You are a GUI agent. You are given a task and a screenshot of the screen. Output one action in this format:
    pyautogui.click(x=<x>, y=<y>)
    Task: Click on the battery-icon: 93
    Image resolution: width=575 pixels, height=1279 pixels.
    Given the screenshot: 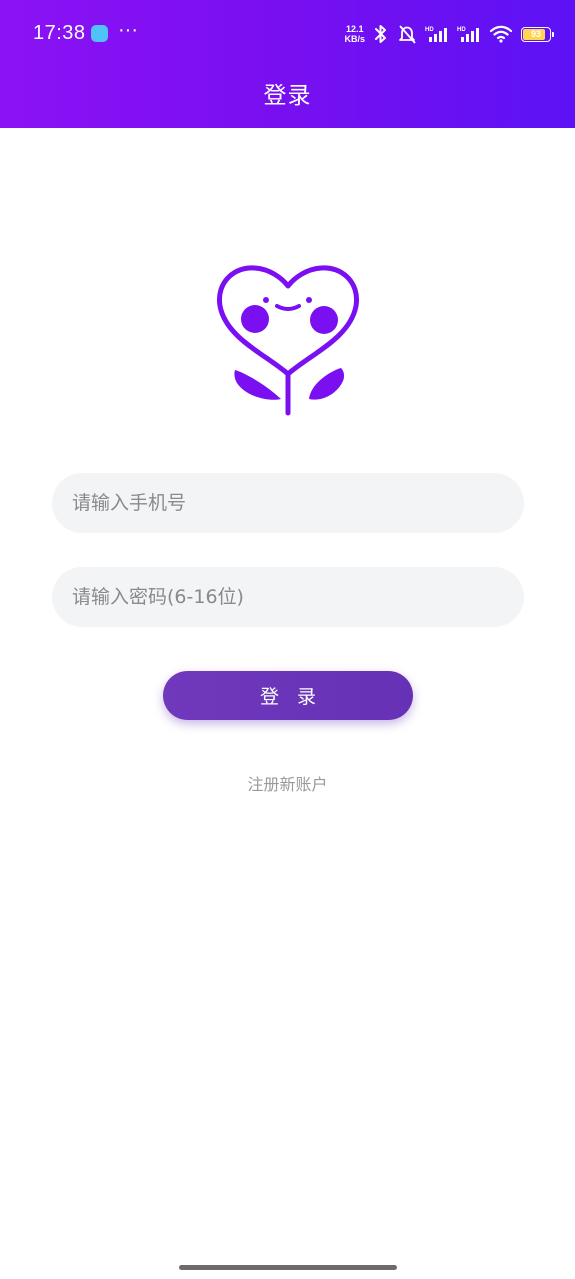 What is the action you would take?
    pyautogui.click(x=537, y=34)
    